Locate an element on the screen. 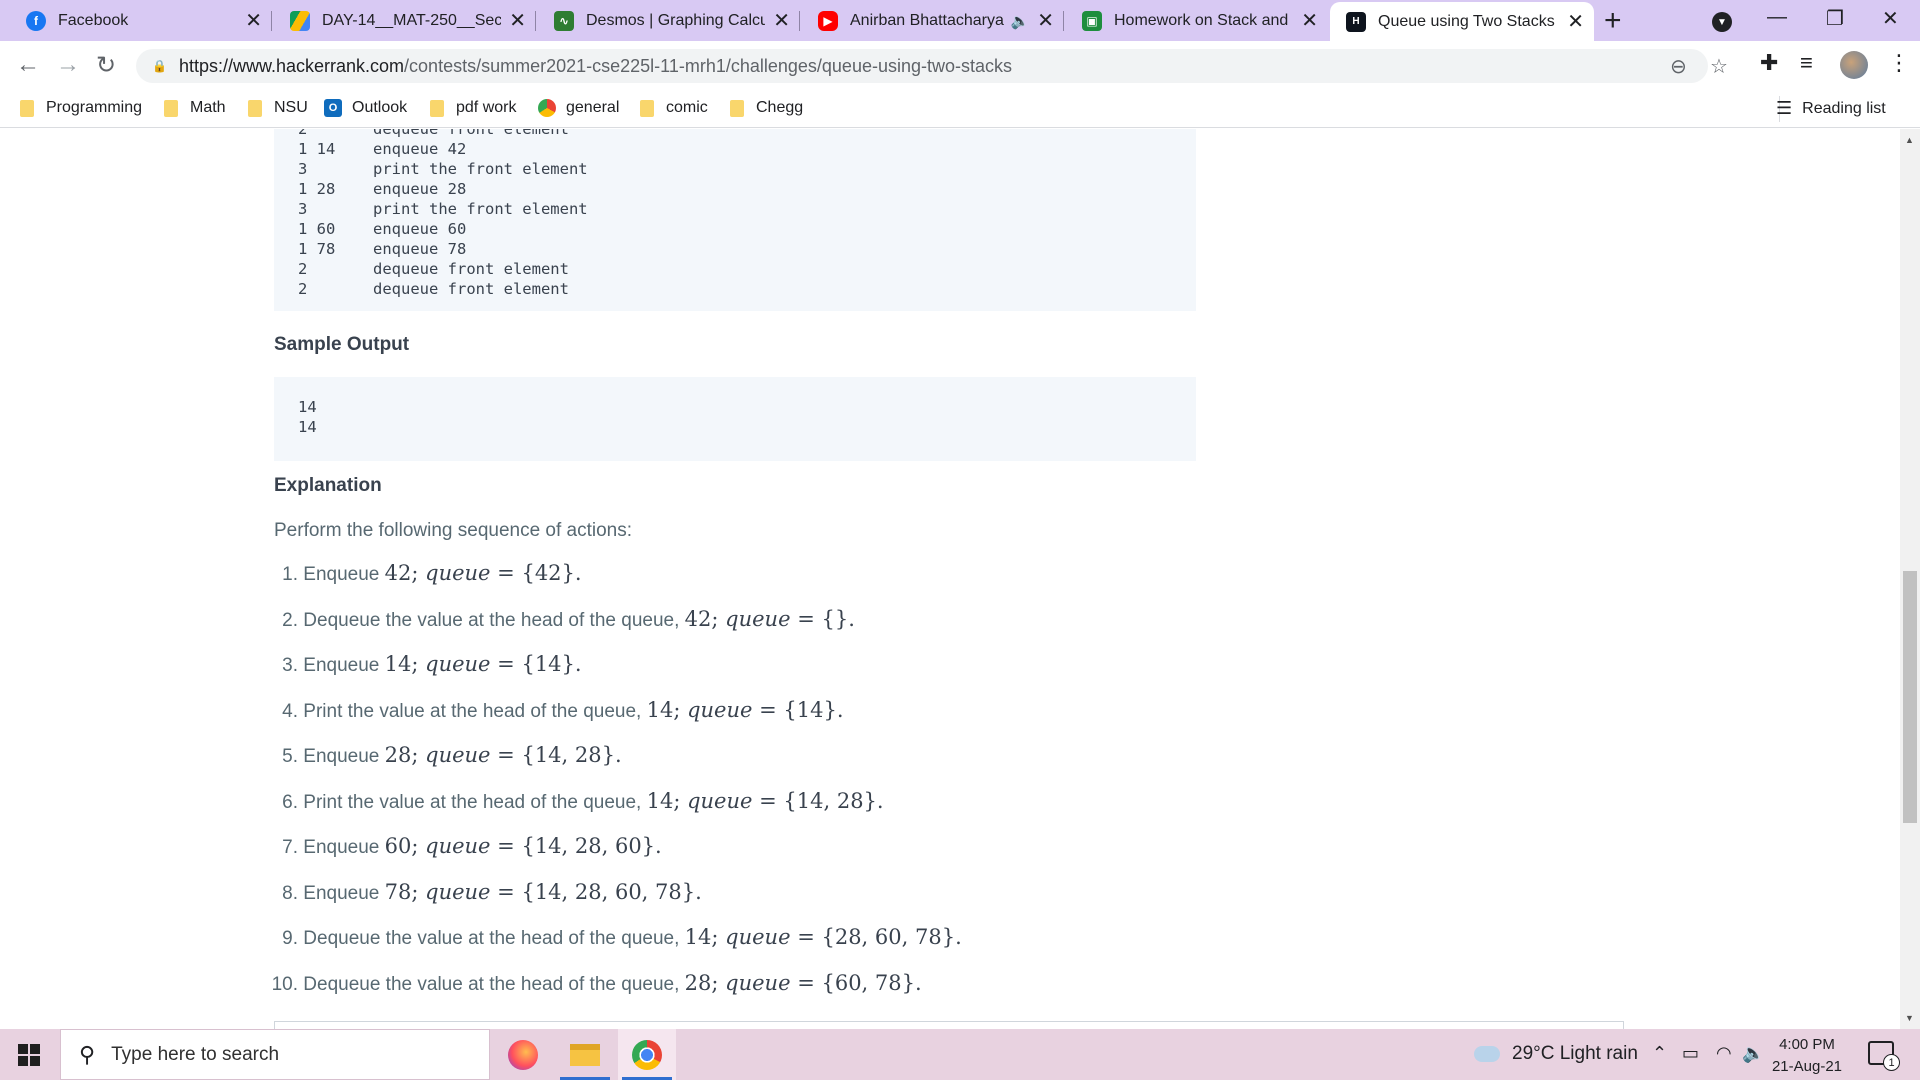  step-number: 3. is located at coordinates (290, 665).